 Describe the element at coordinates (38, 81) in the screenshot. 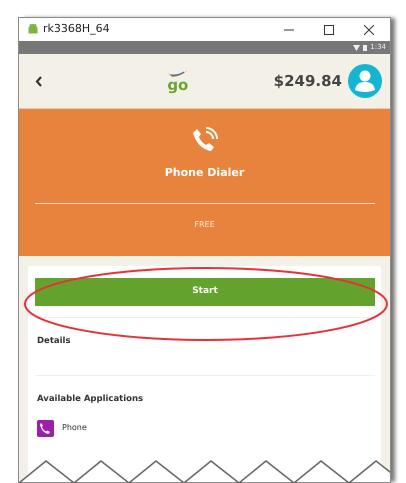

I see `back-icon` at that location.